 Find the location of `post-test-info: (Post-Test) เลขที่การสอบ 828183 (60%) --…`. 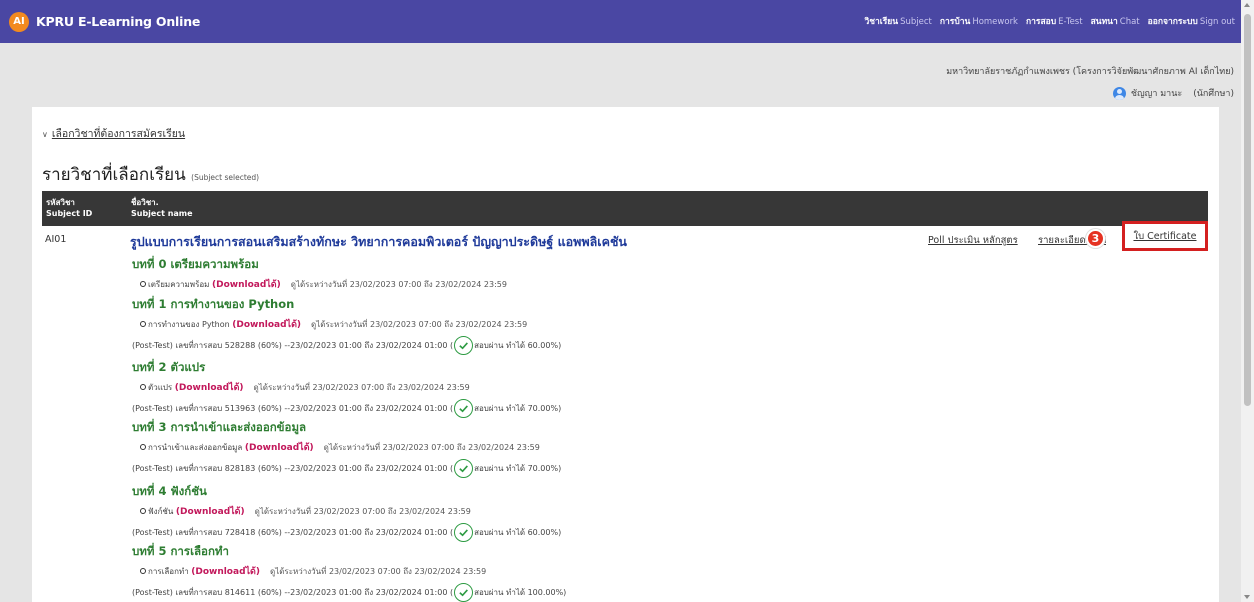

post-test-info: (Post-Test) เลขที่การสอบ 828183 (60%) --… is located at coordinates (292, 468).